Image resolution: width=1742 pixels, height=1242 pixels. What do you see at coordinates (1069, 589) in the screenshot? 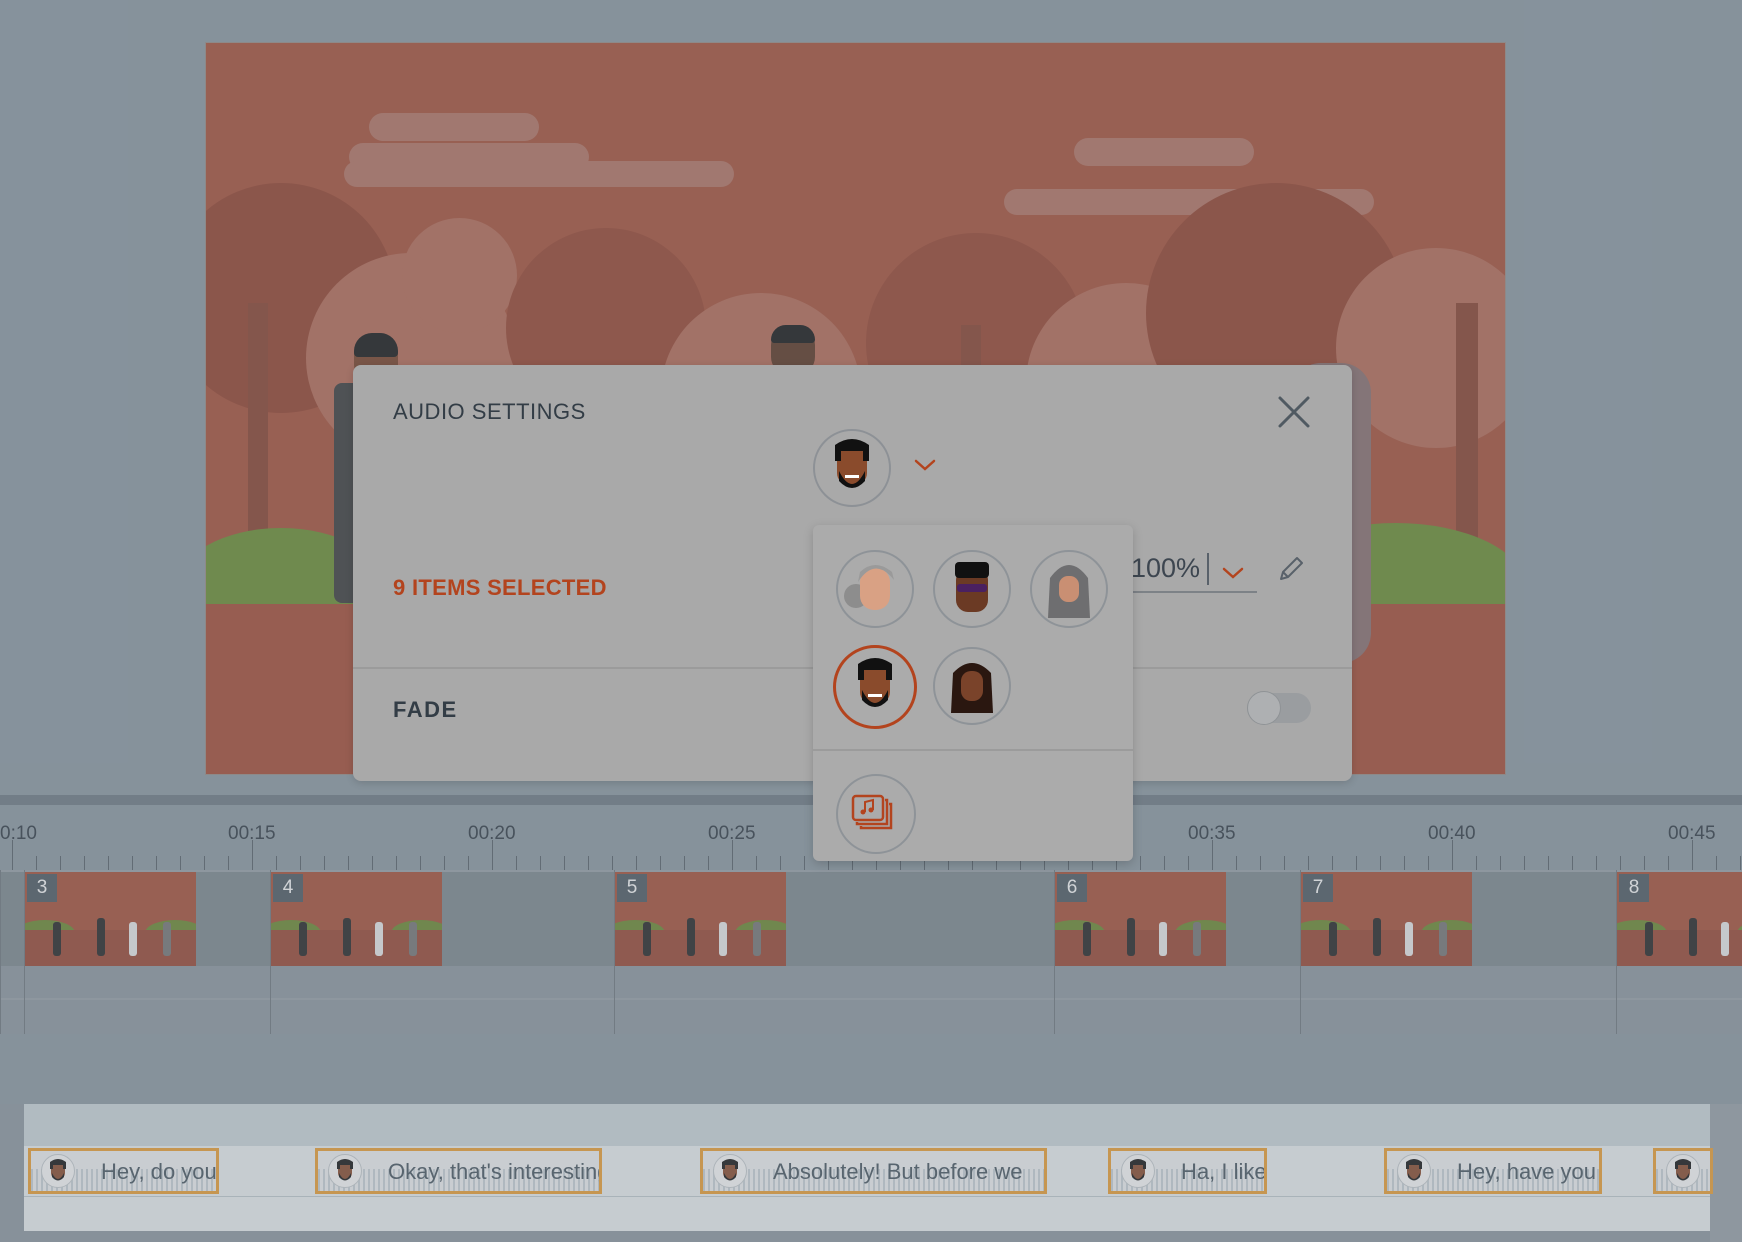
I see `woman-hijab-avatar` at bounding box center [1069, 589].